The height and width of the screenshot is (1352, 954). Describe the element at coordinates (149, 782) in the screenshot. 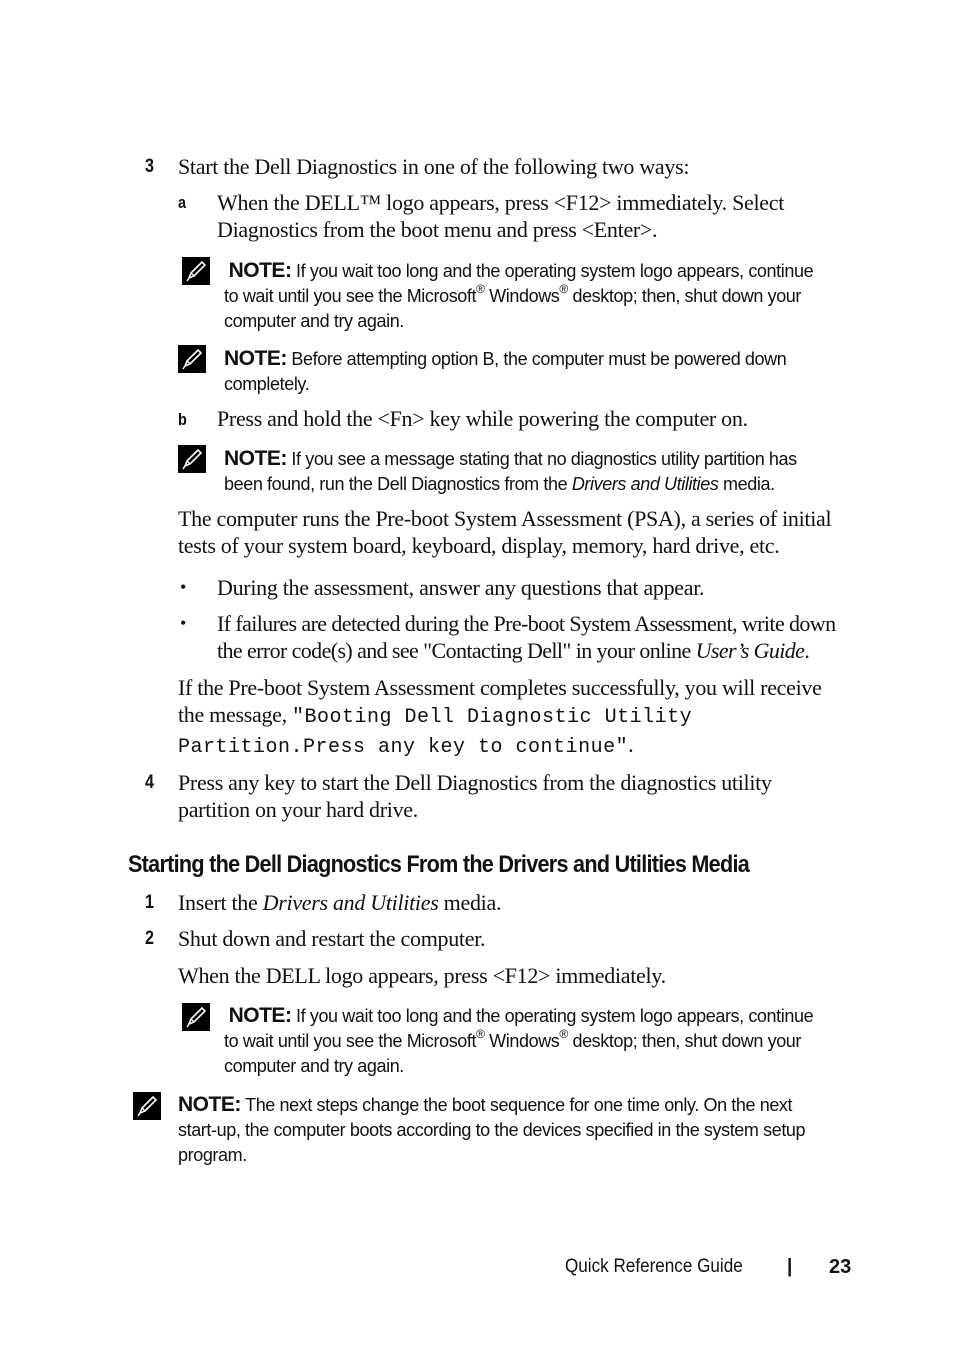

I see `step-number: 4` at that location.